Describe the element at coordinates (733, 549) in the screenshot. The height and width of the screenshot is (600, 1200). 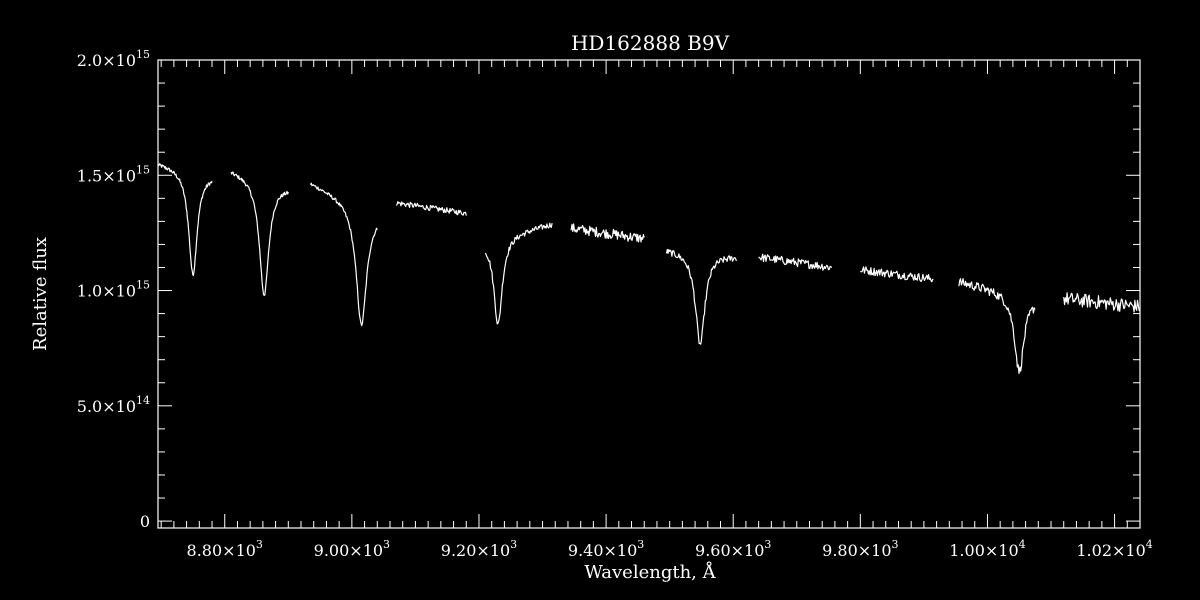
I see `x-tick-label: 9.60×103` at that location.